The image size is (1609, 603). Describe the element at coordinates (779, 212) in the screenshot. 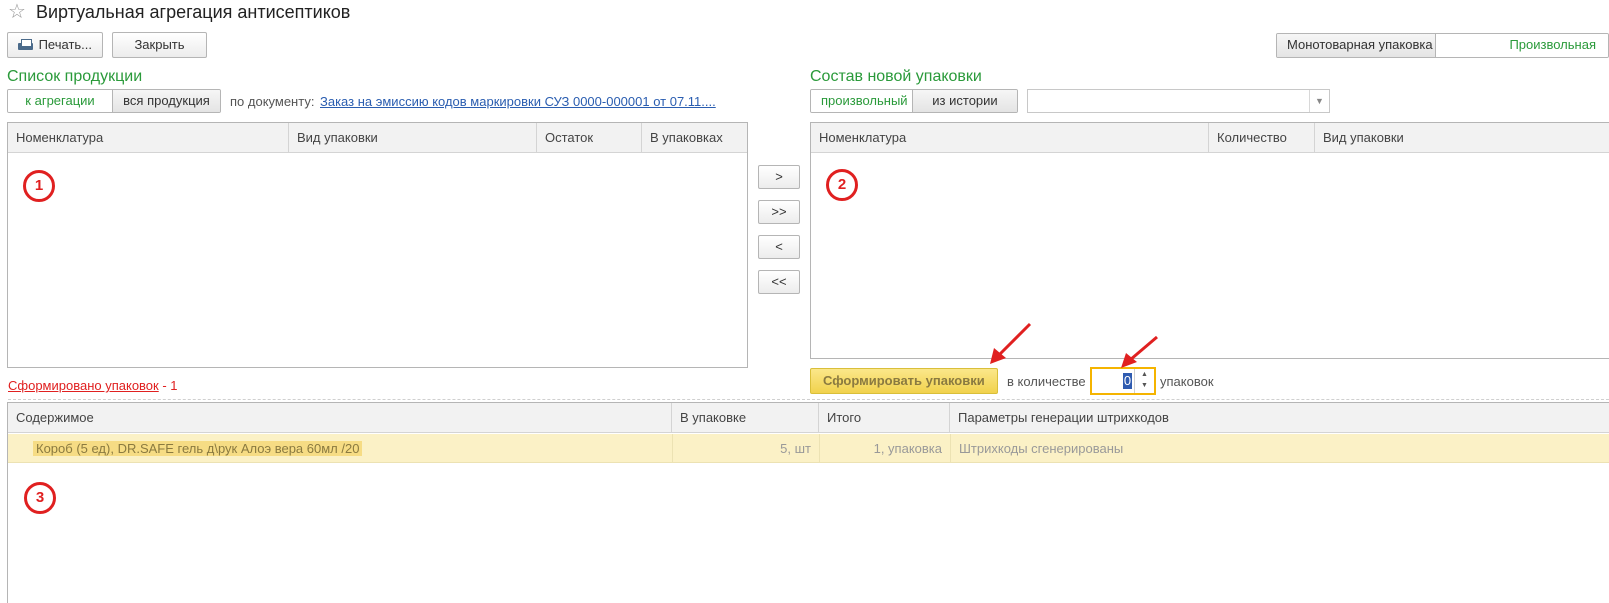

I see `move-all-right-button: >>` at that location.